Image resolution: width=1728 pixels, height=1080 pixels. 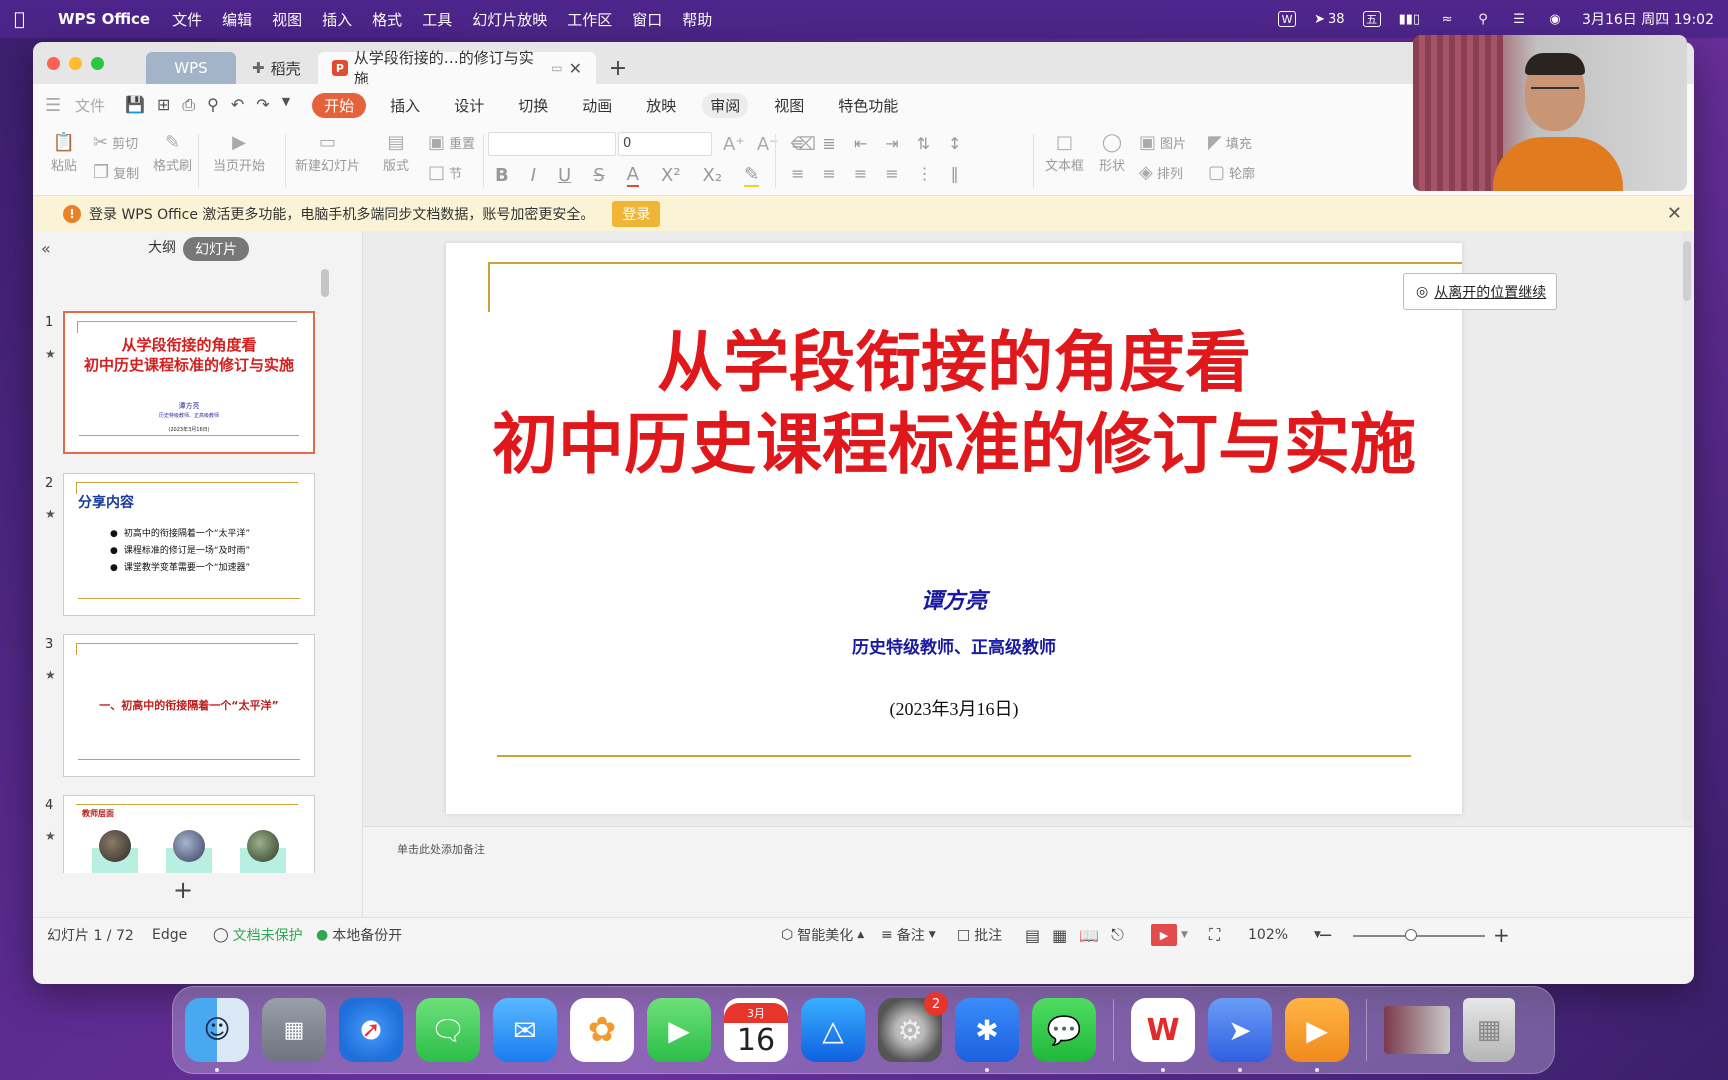 What do you see at coordinates (833, 1030) in the screenshot?
I see `app-store-icon: △` at bounding box center [833, 1030].